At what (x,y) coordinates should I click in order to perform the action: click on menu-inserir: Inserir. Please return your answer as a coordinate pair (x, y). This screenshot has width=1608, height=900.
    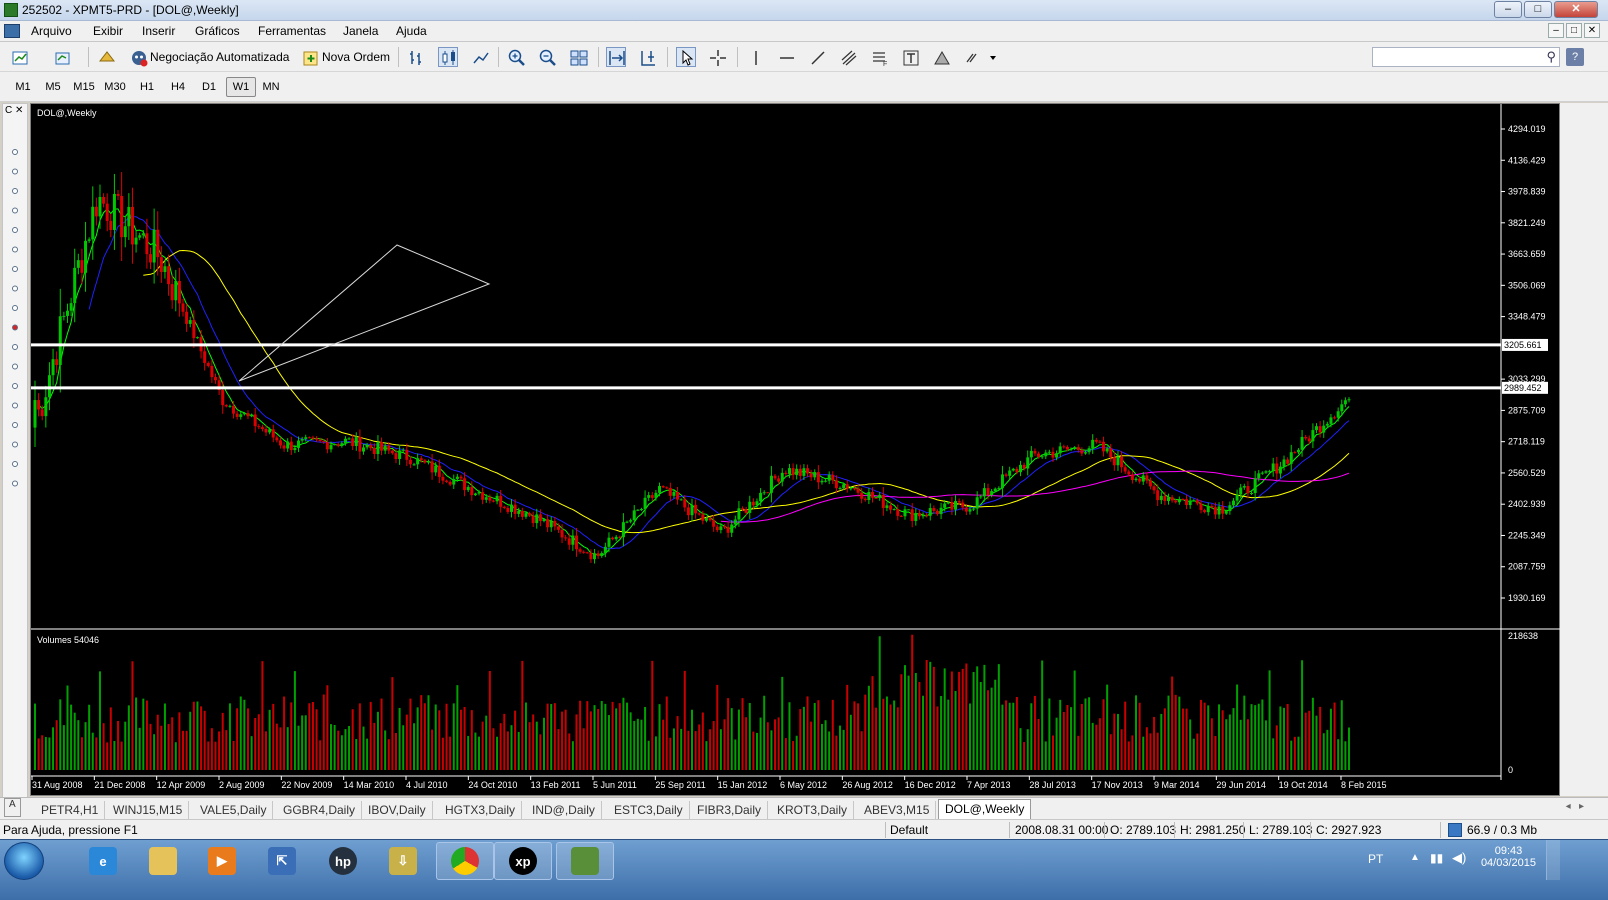
    Looking at the image, I should click on (158, 31).